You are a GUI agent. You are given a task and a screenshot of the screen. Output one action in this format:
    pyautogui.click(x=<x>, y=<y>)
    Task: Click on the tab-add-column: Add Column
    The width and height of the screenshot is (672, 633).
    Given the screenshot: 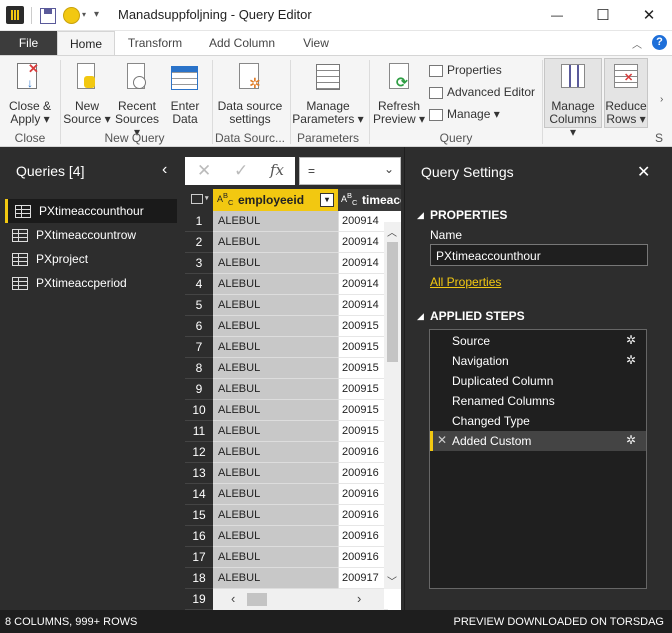 What is the action you would take?
    pyautogui.click(x=242, y=43)
    